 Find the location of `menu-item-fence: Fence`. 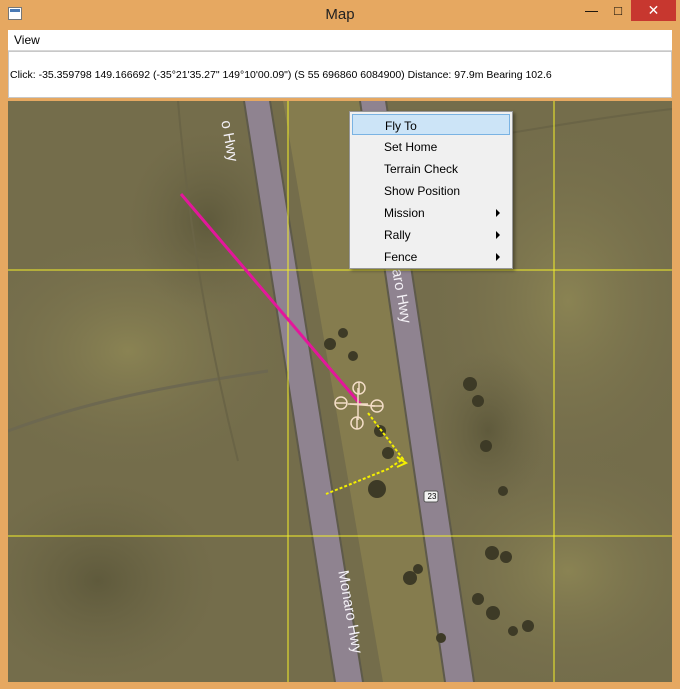

menu-item-fence: Fence is located at coordinates (431, 256).